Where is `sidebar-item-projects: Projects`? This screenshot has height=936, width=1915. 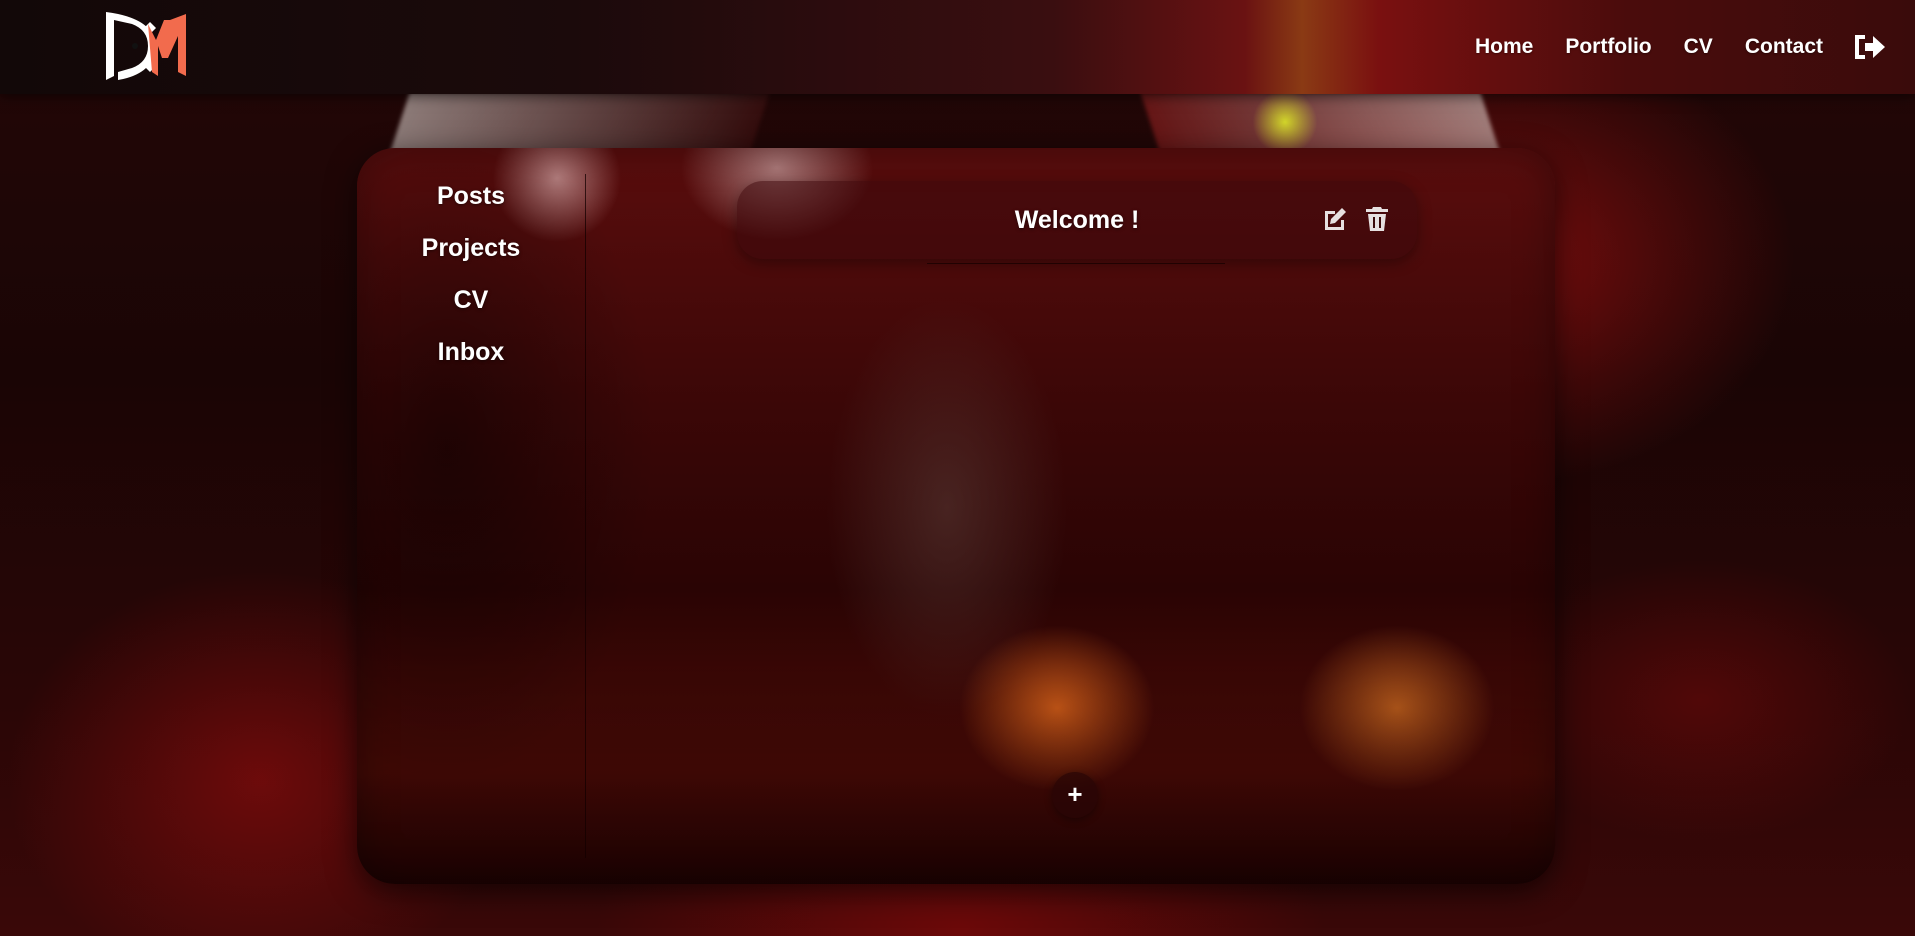
sidebar-item-projects: Projects is located at coordinates (471, 248).